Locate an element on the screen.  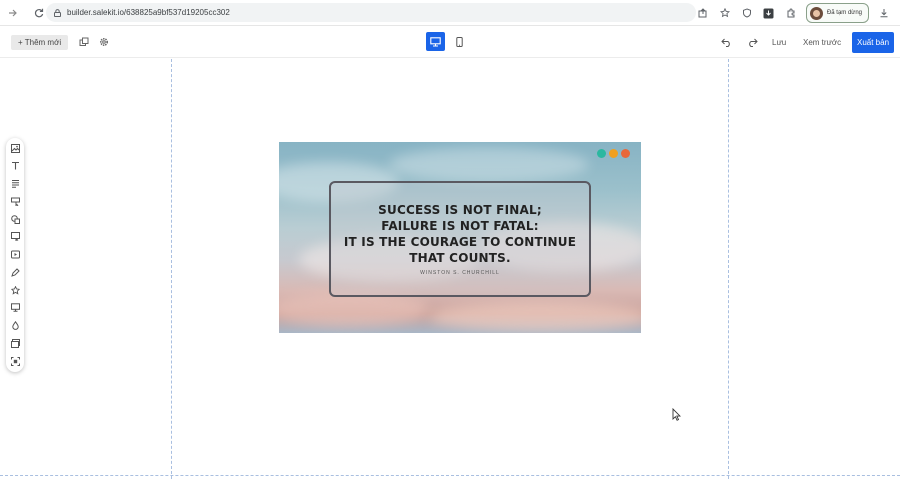
quote-line: THAT COUNTS. is located at coordinates (460, 258).